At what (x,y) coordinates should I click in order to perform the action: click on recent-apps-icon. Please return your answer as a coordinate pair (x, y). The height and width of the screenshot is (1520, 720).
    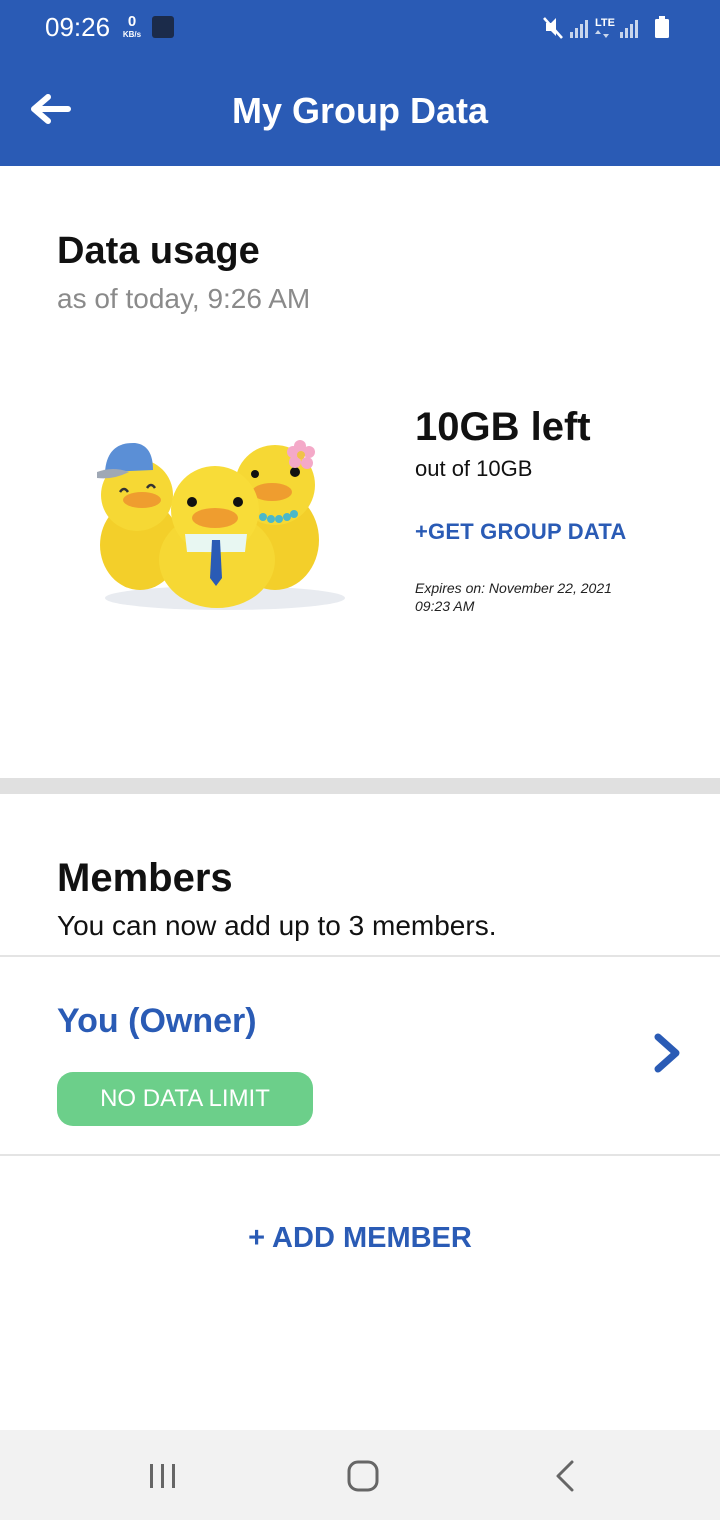
    Looking at the image, I should click on (163, 1476).